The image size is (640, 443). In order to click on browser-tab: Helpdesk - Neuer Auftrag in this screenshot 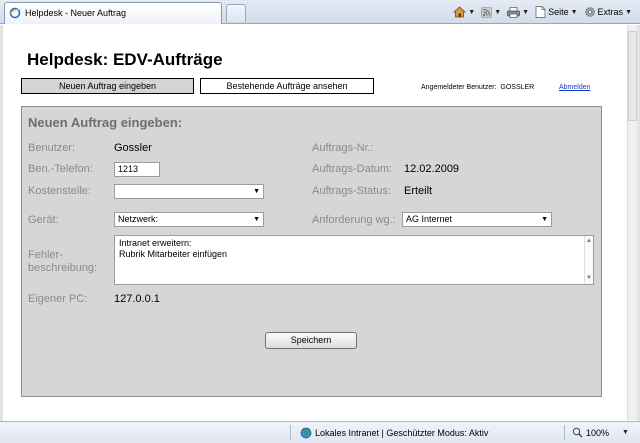, I will do `click(113, 13)`.